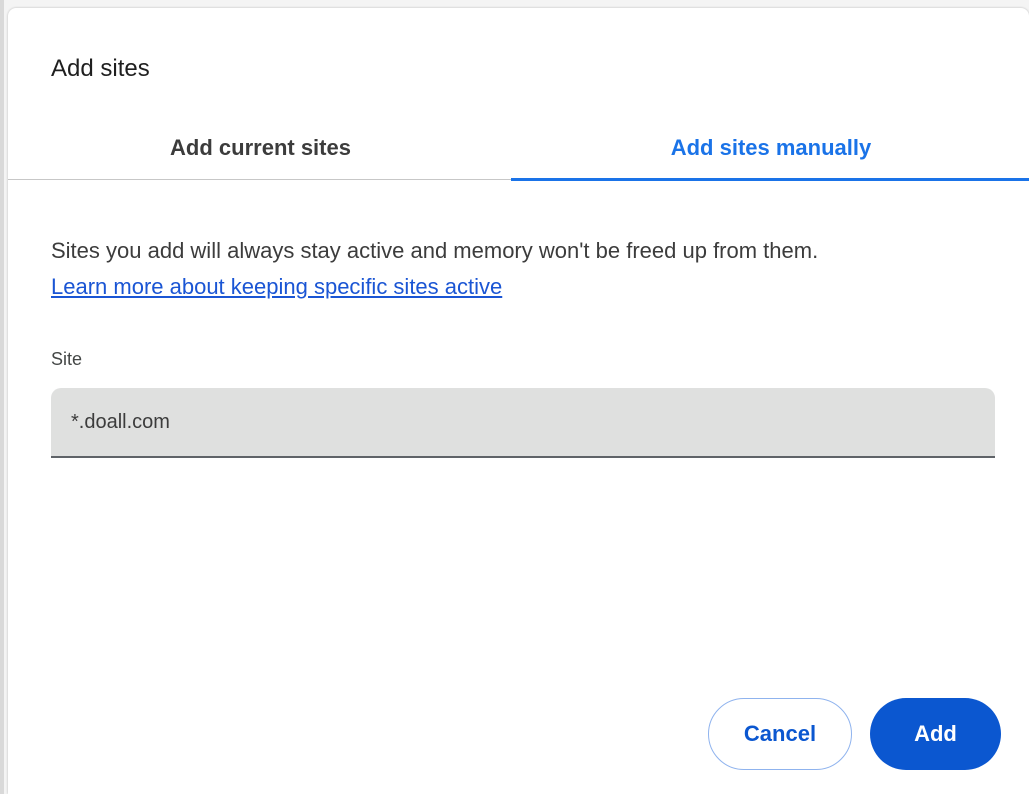 The height and width of the screenshot is (794, 1029). What do you see at coordinates (770, 179) in the screenshot?
I see `selected-tab-indicator` at bounding box center [770, 179].